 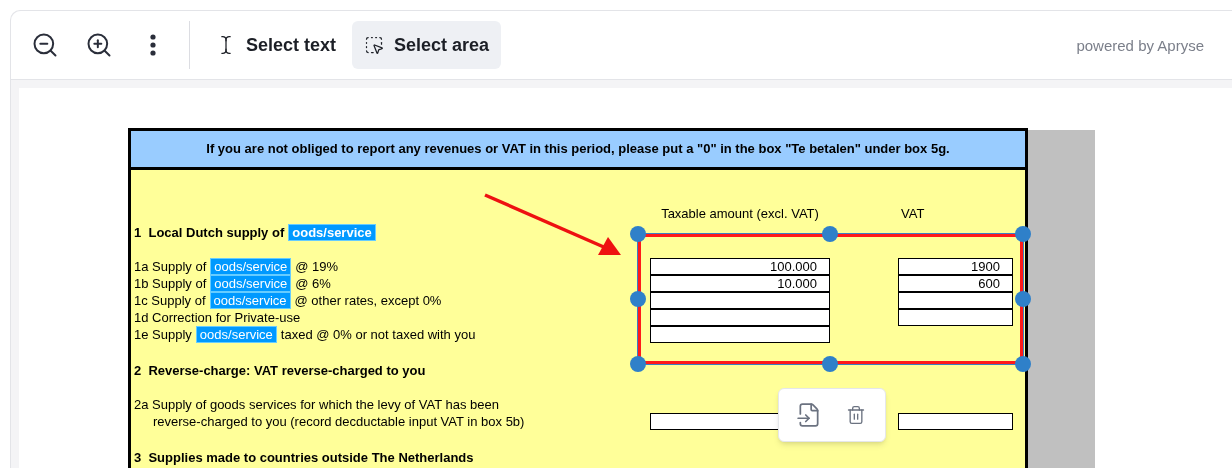 I want to click on line-text: taxed @ 0% or not taxed with you, so click(x=378, y=334).